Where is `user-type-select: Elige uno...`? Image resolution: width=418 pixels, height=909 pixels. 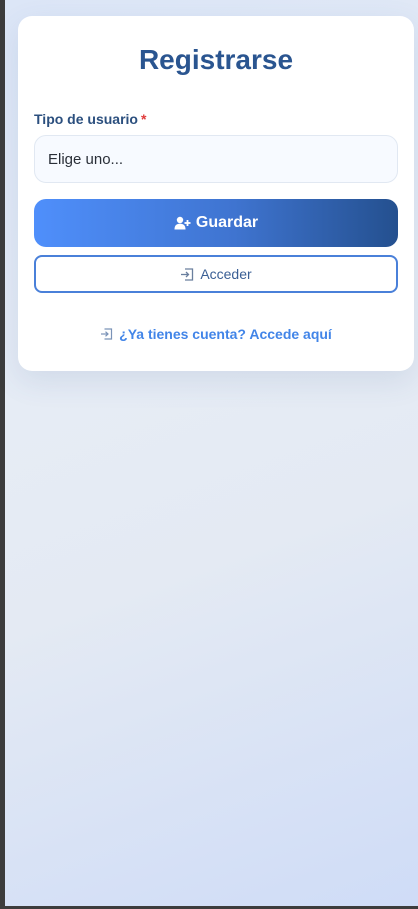 user-type-select: Elige uno... is located at coordinates (216, 159).